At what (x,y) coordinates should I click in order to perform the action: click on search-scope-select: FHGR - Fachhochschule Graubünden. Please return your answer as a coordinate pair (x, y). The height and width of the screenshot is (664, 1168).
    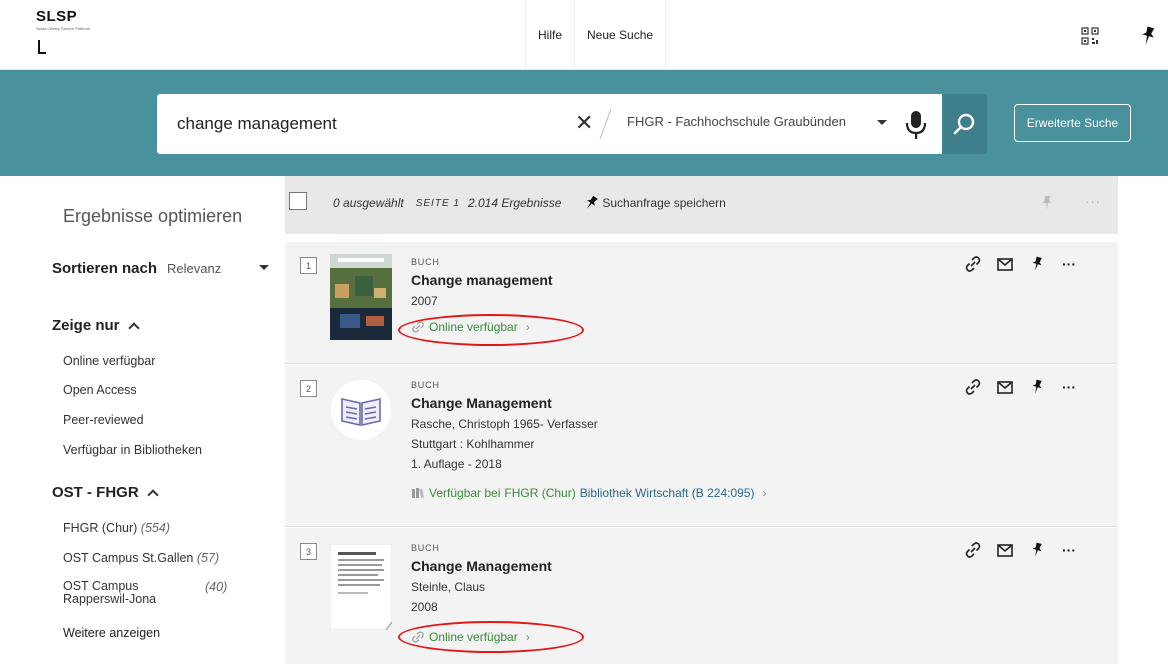
    Looking at the image, I should click on (736, 121).